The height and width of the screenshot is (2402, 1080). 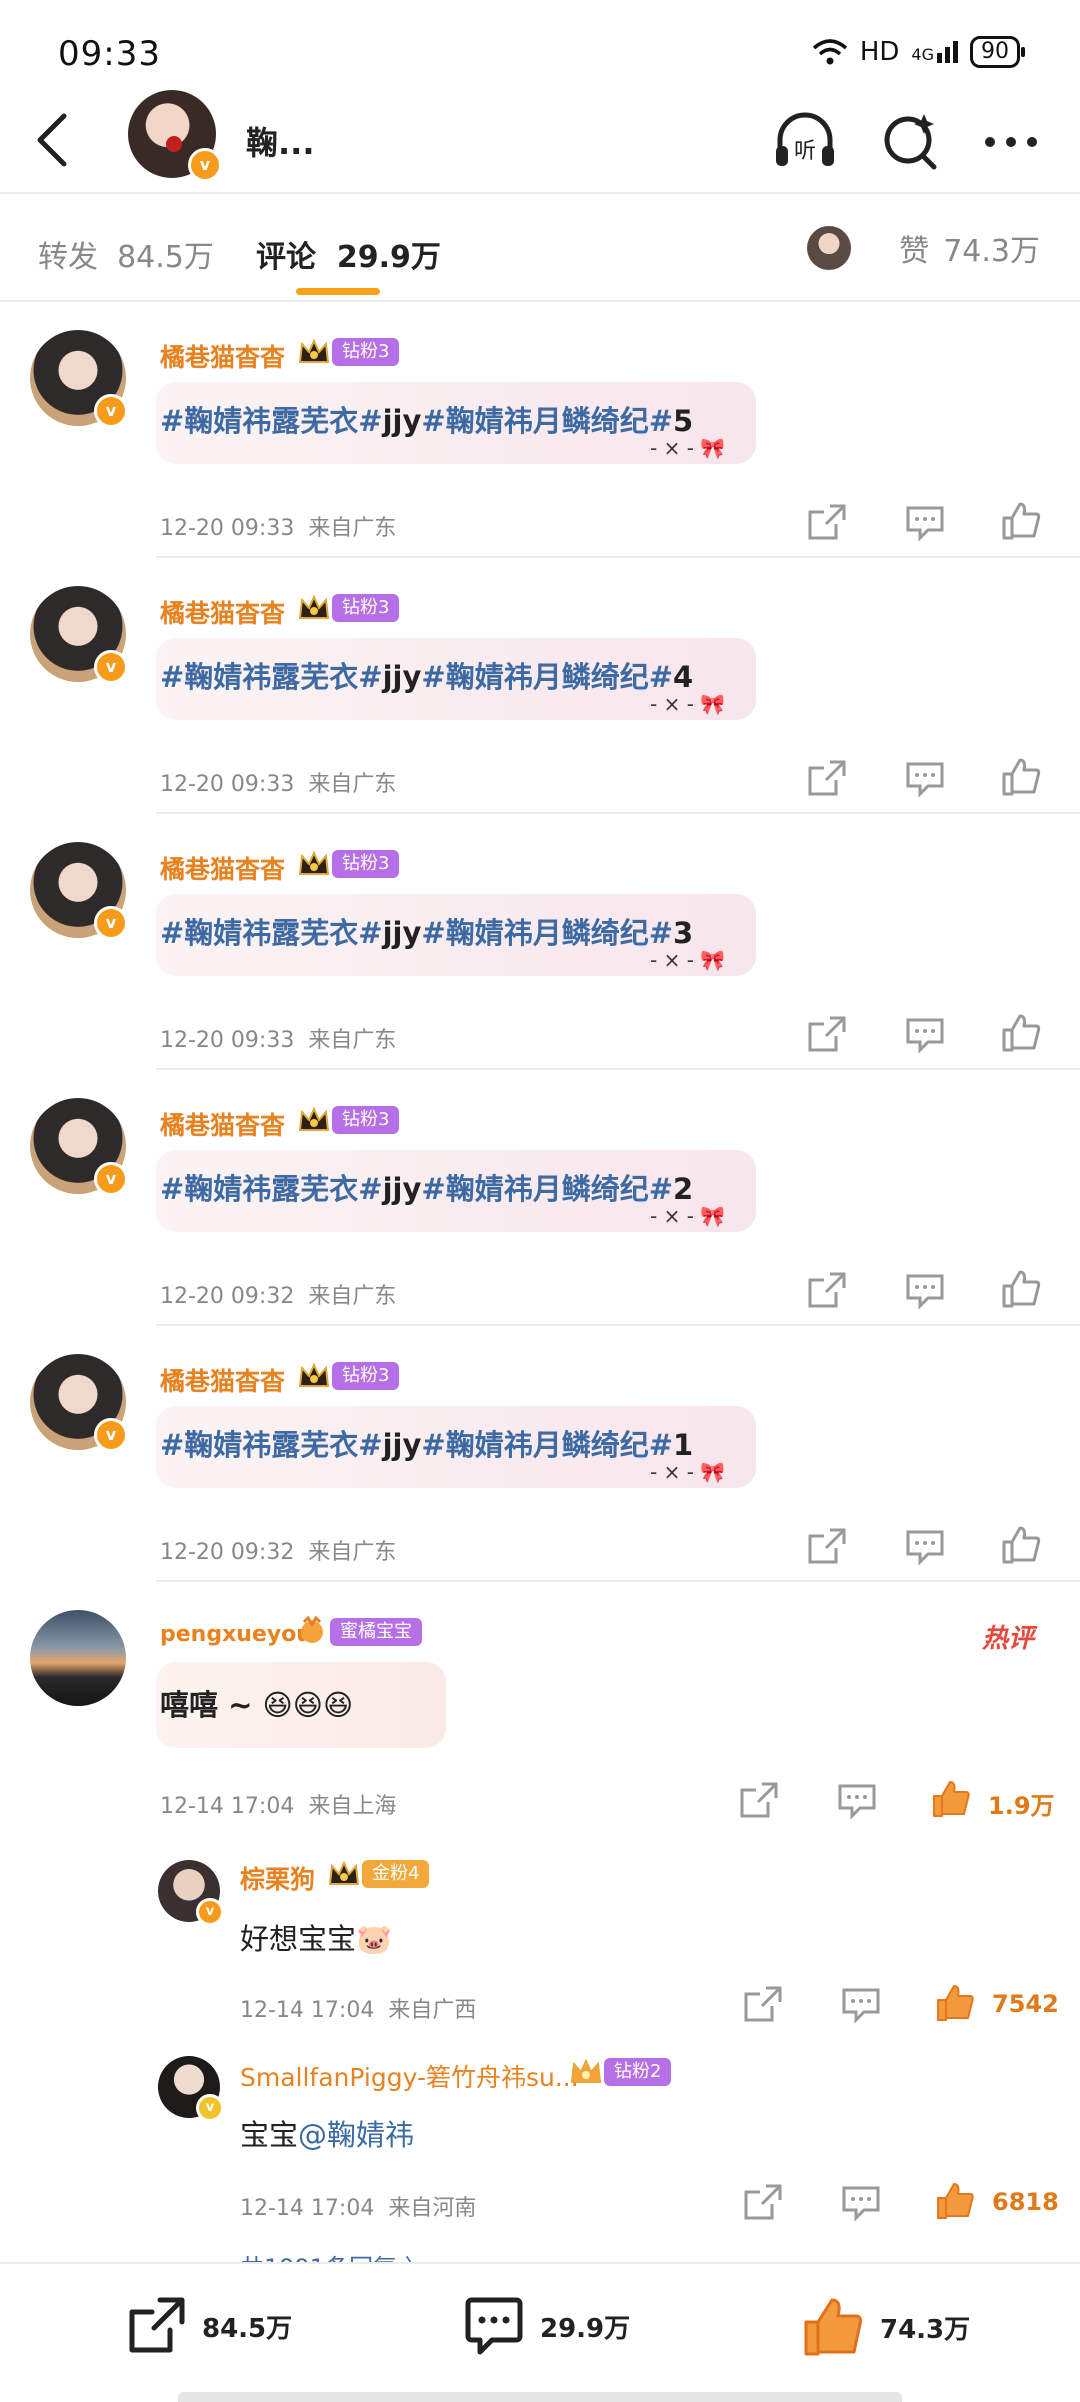 What do you see at coordinates (227, 1806) in the screenshot?
I see `comment-time: 12-14 17:04` at bounding box center [227, 1806].